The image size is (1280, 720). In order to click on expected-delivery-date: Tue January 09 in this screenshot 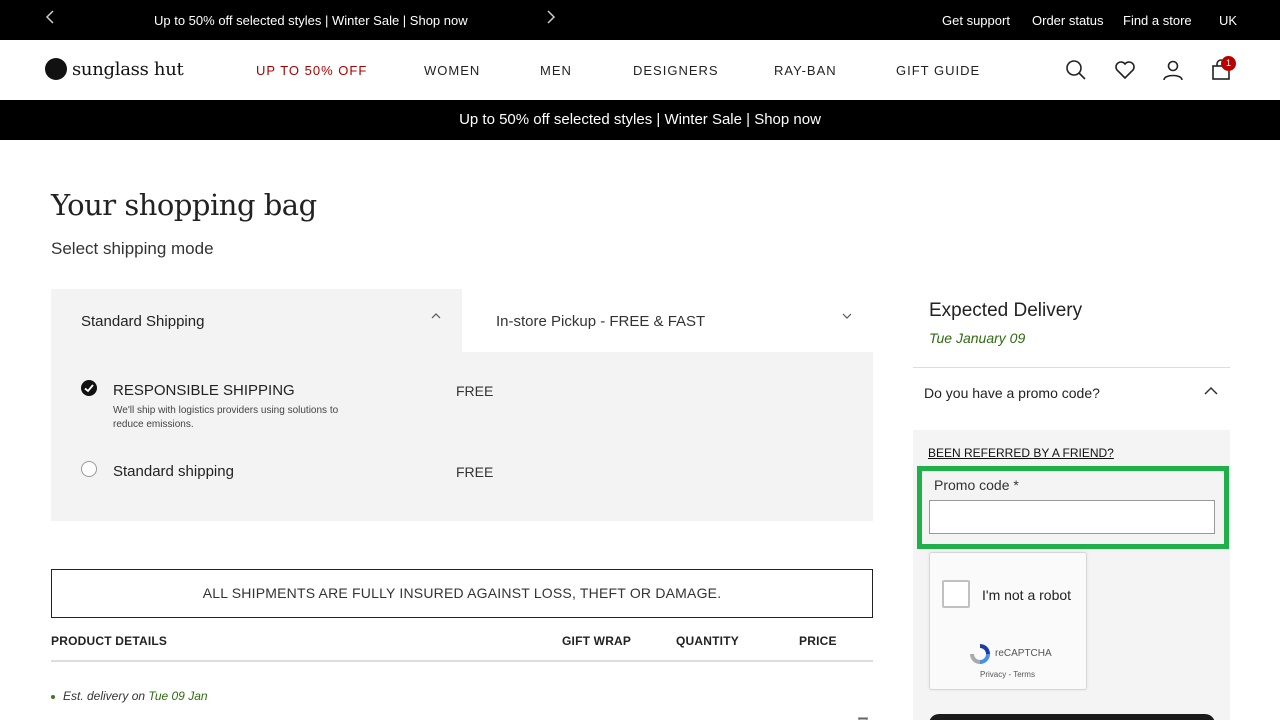, I will do `click(977, 338)`.